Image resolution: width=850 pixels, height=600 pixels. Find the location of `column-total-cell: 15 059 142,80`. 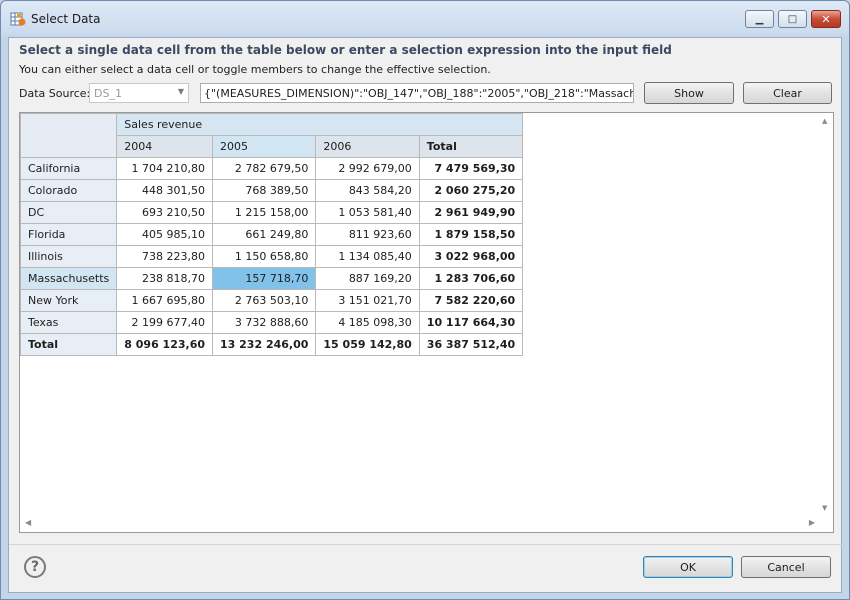

column-total-cell: 15 059 142,80 is located at coordinates (367, 344).